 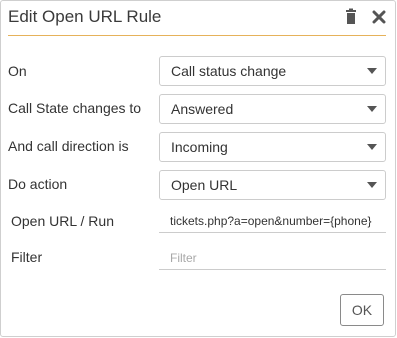 What do you see at coordinates (62, 221) in the screenshot?
I see `open-url-label: Open URL / Run` at bounding box center [62, 221].